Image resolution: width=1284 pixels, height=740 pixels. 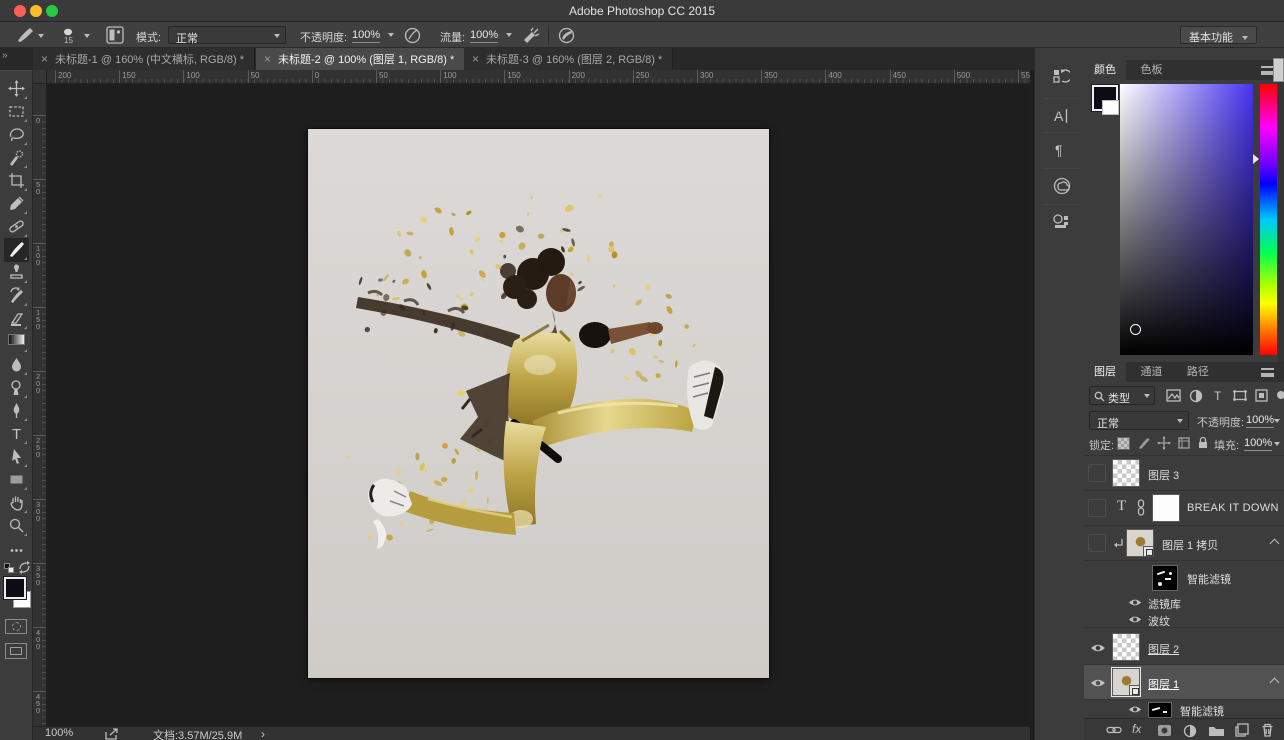 What do you see at coordinates (9, 568) in the screenshot?
I see `default-colors-icon` at bounding box center [9, 568].